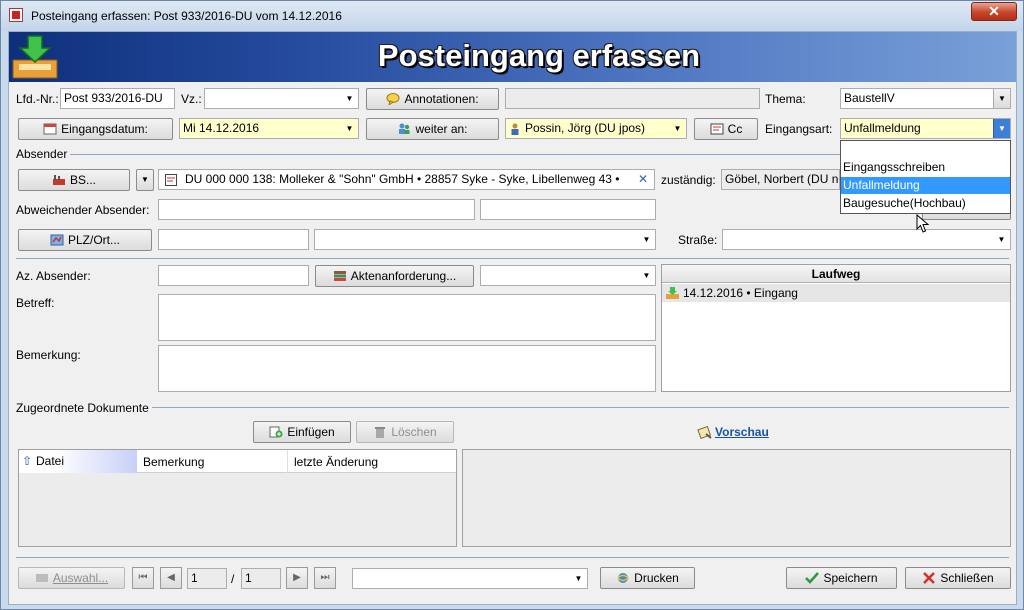  I want to click on column-header-bemerkung: Bemerkung, so click(213, 461).